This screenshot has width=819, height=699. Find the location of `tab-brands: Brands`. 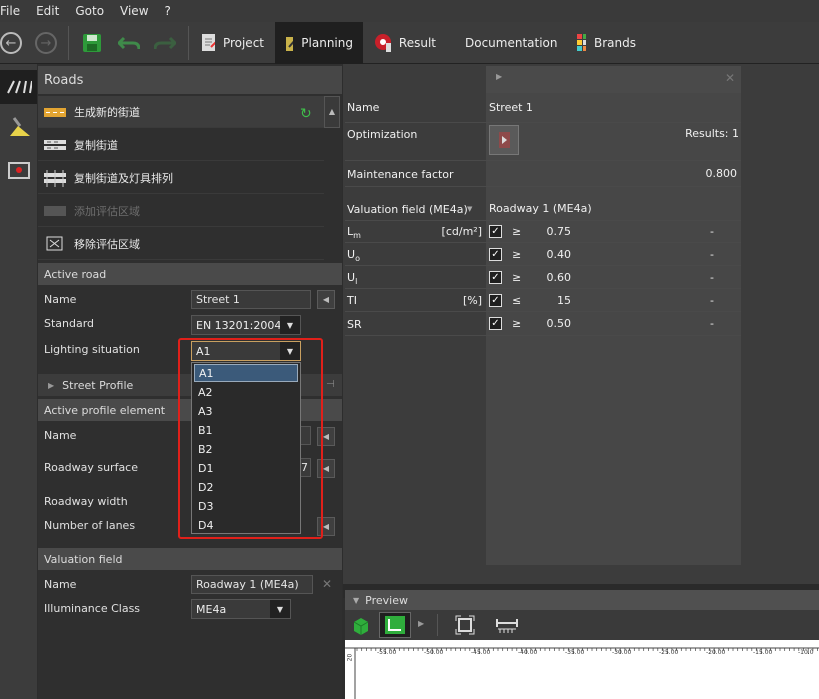

tab-brands: Brands is located at coordinates (606, 43).